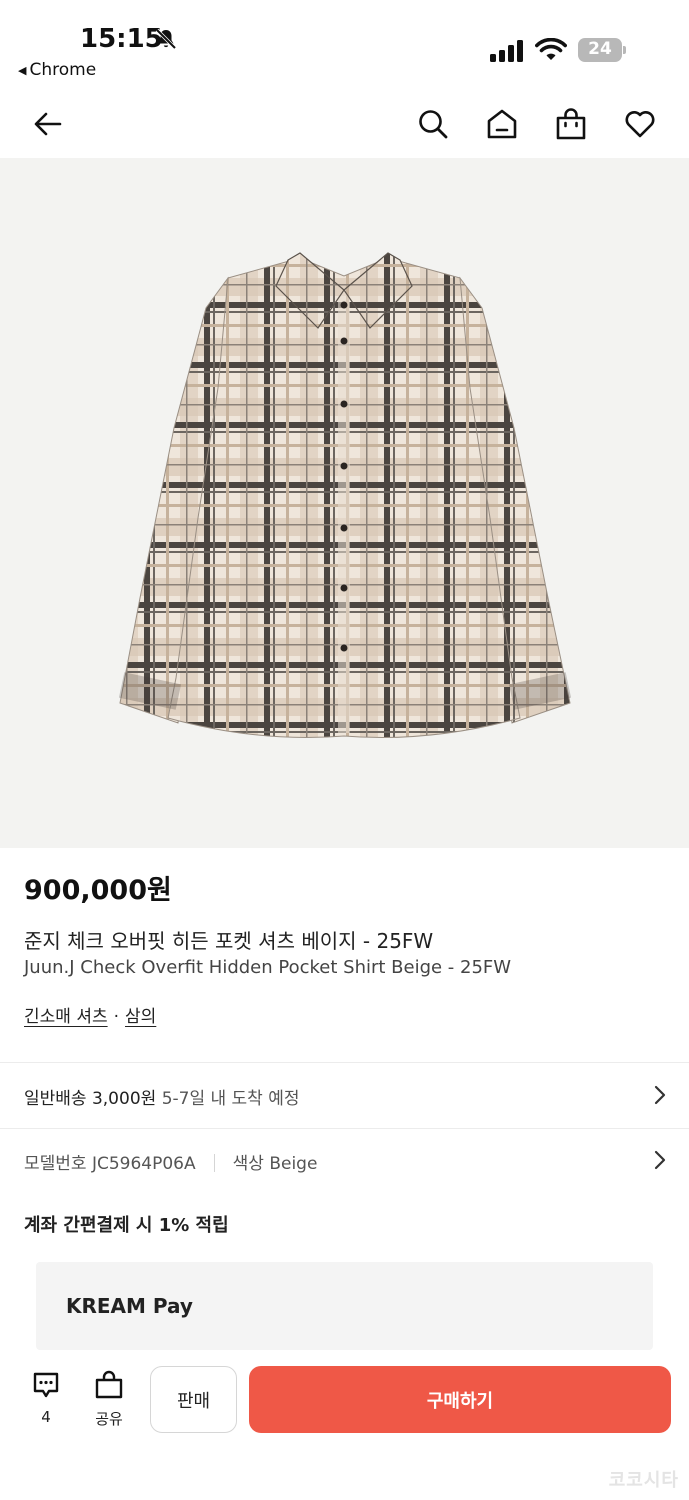 The height and width of the screenshot is (1500, 689). I want to click on status-bar: 15:15 ◀ Chrome 24, so click(344, 44).